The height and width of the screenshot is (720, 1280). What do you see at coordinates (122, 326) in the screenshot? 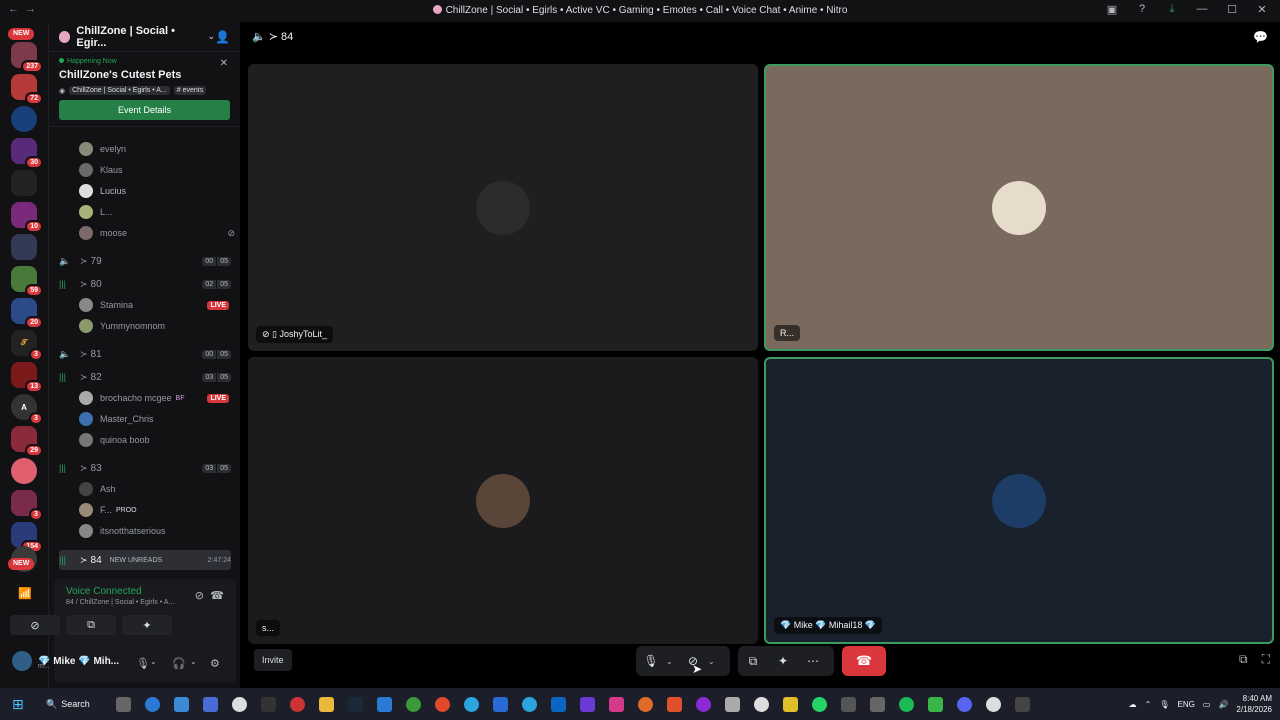
I see `voice-user: Yummynomnom` at bounding box center [122, 326].